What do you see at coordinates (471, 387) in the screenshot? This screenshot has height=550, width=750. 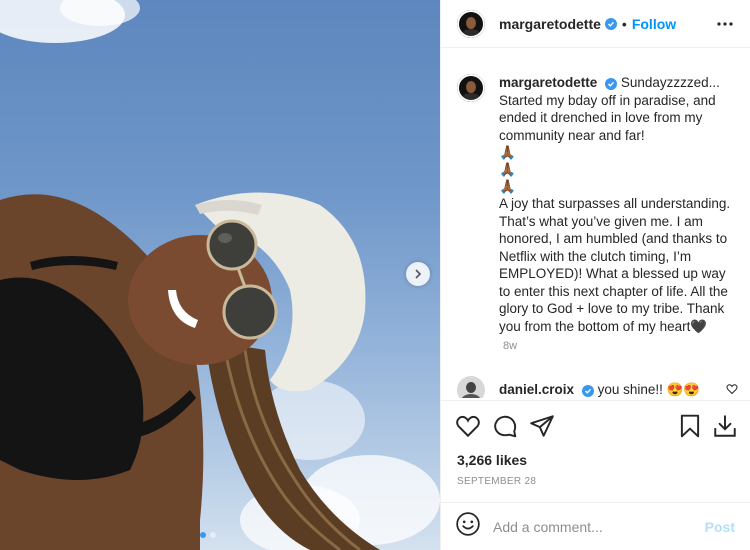 I see `commenter-avatar` at bounding box center [471, 387].